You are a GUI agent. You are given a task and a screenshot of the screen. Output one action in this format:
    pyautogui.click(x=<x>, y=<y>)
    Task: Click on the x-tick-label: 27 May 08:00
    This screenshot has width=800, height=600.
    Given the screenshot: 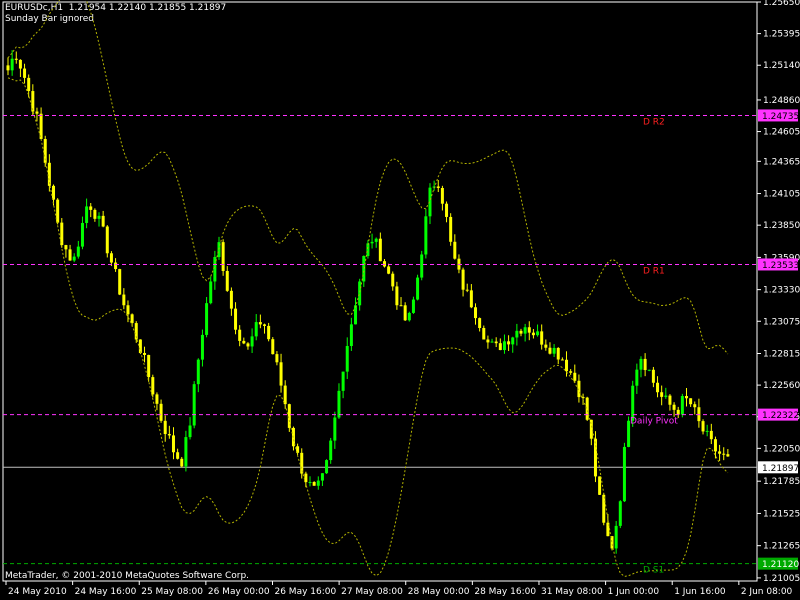 What is the action you would take?
    pyautogui.click(x=372, y=592)
    